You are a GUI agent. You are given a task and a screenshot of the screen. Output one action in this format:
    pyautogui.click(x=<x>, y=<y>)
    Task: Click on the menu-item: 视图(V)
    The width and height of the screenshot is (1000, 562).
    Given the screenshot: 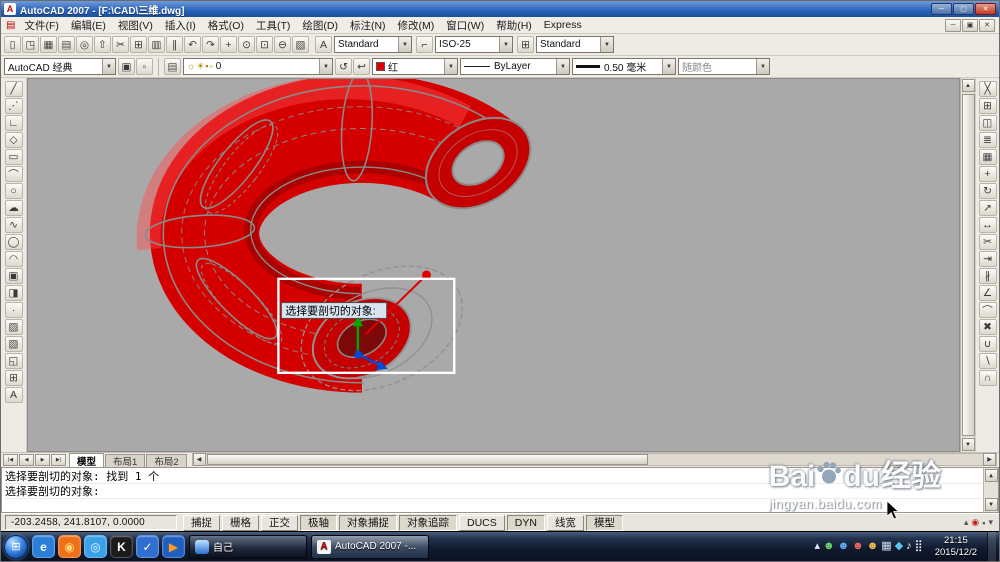 What is the action you would take?
    pyautogui.click(x=135, y=25)
    